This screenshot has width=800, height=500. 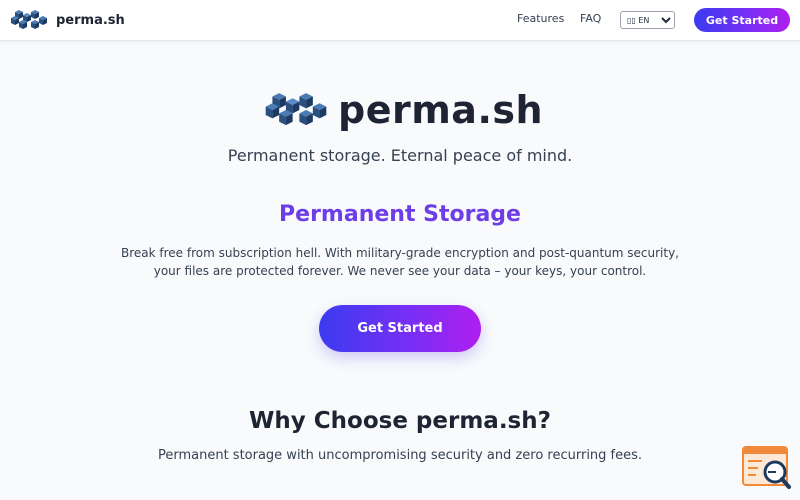 I want to click on search-window-icon, so click(x=766, y=467).